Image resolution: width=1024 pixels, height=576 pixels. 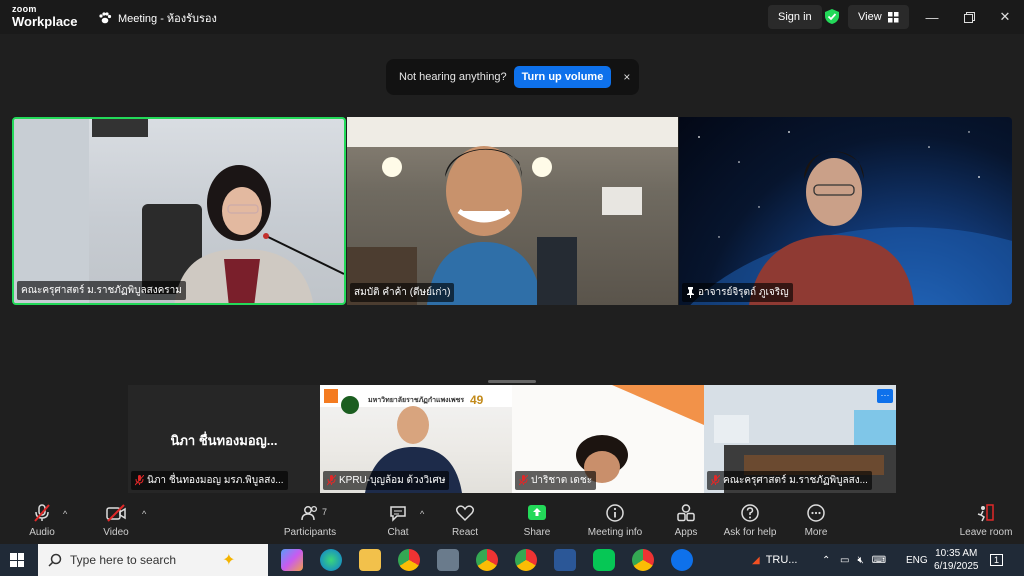 What do you see at coordinates (1005, 17) in the screenshot?
I see `close-icon: ✕` at bounding box center [1005, 17].